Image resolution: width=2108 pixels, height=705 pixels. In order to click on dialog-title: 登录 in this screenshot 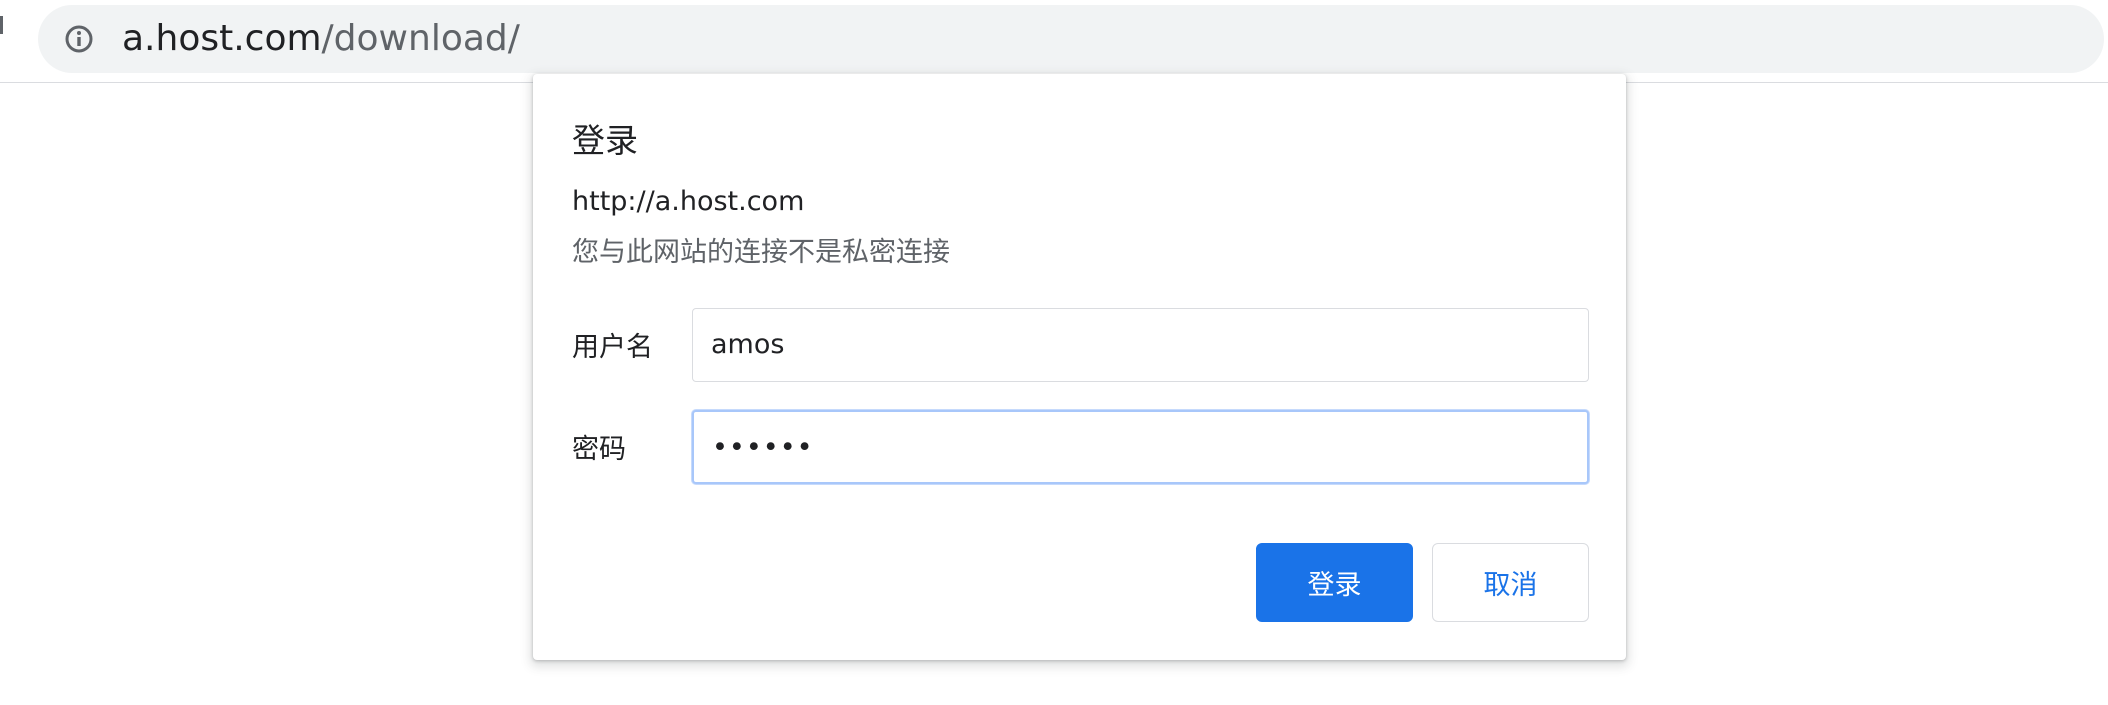, I will do `click(605, 140)`.